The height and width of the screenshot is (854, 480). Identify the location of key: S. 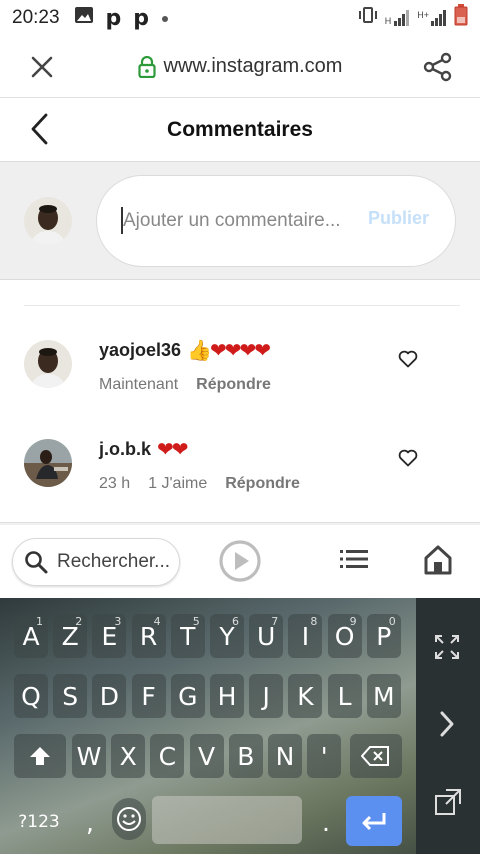
(70, 696).